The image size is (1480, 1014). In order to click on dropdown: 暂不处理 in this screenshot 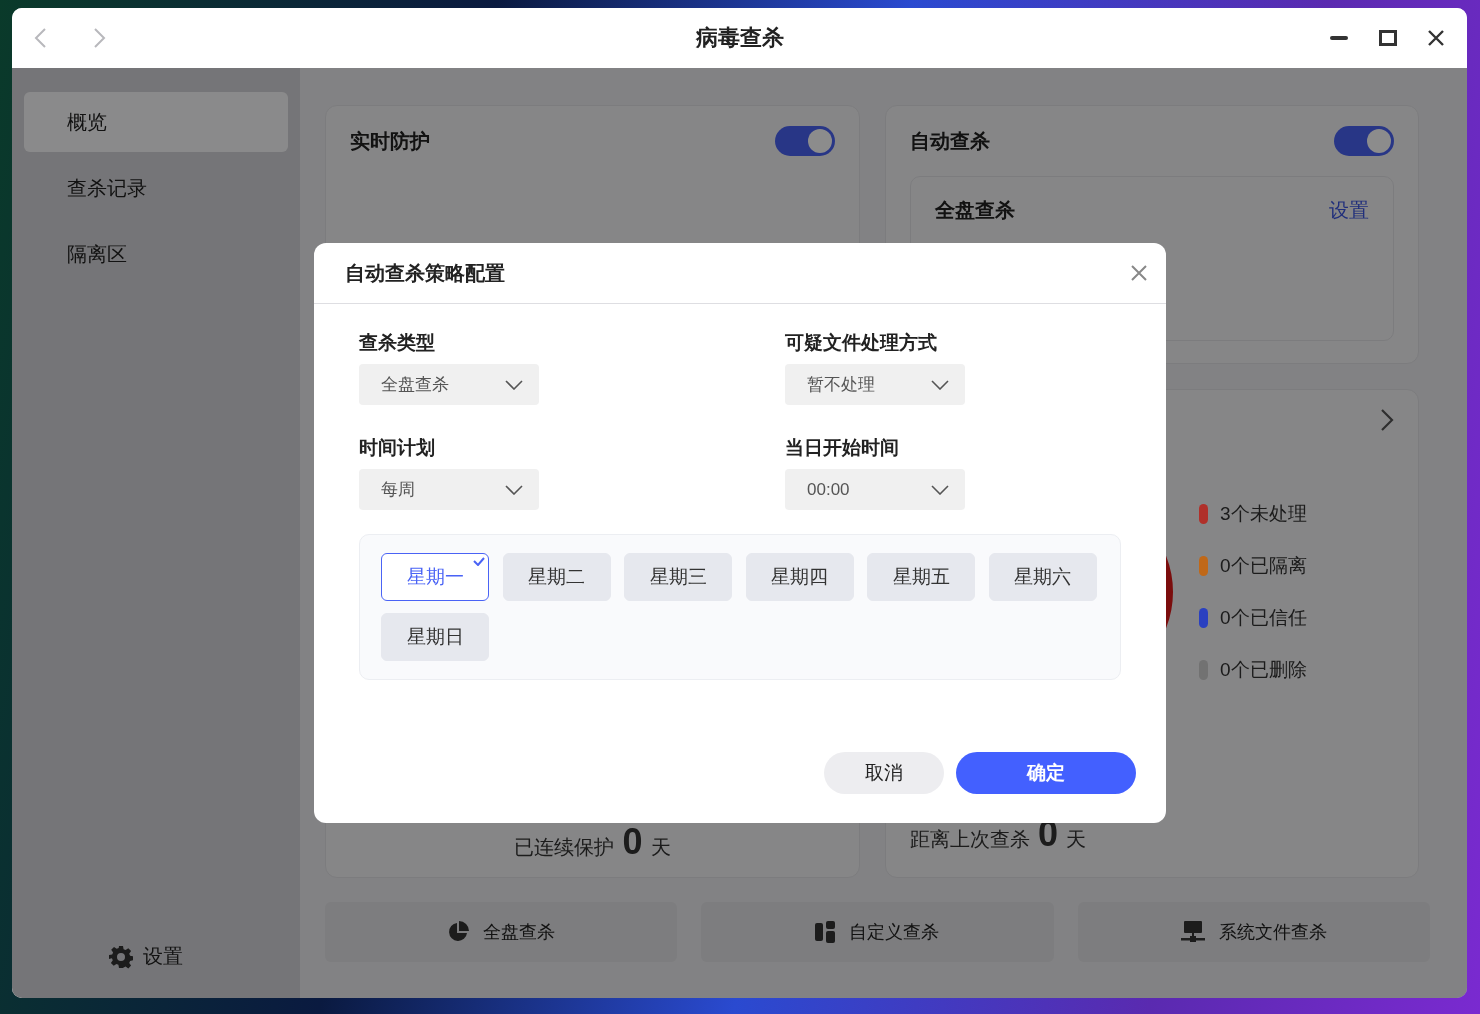, I will do `click(875, 384)`.